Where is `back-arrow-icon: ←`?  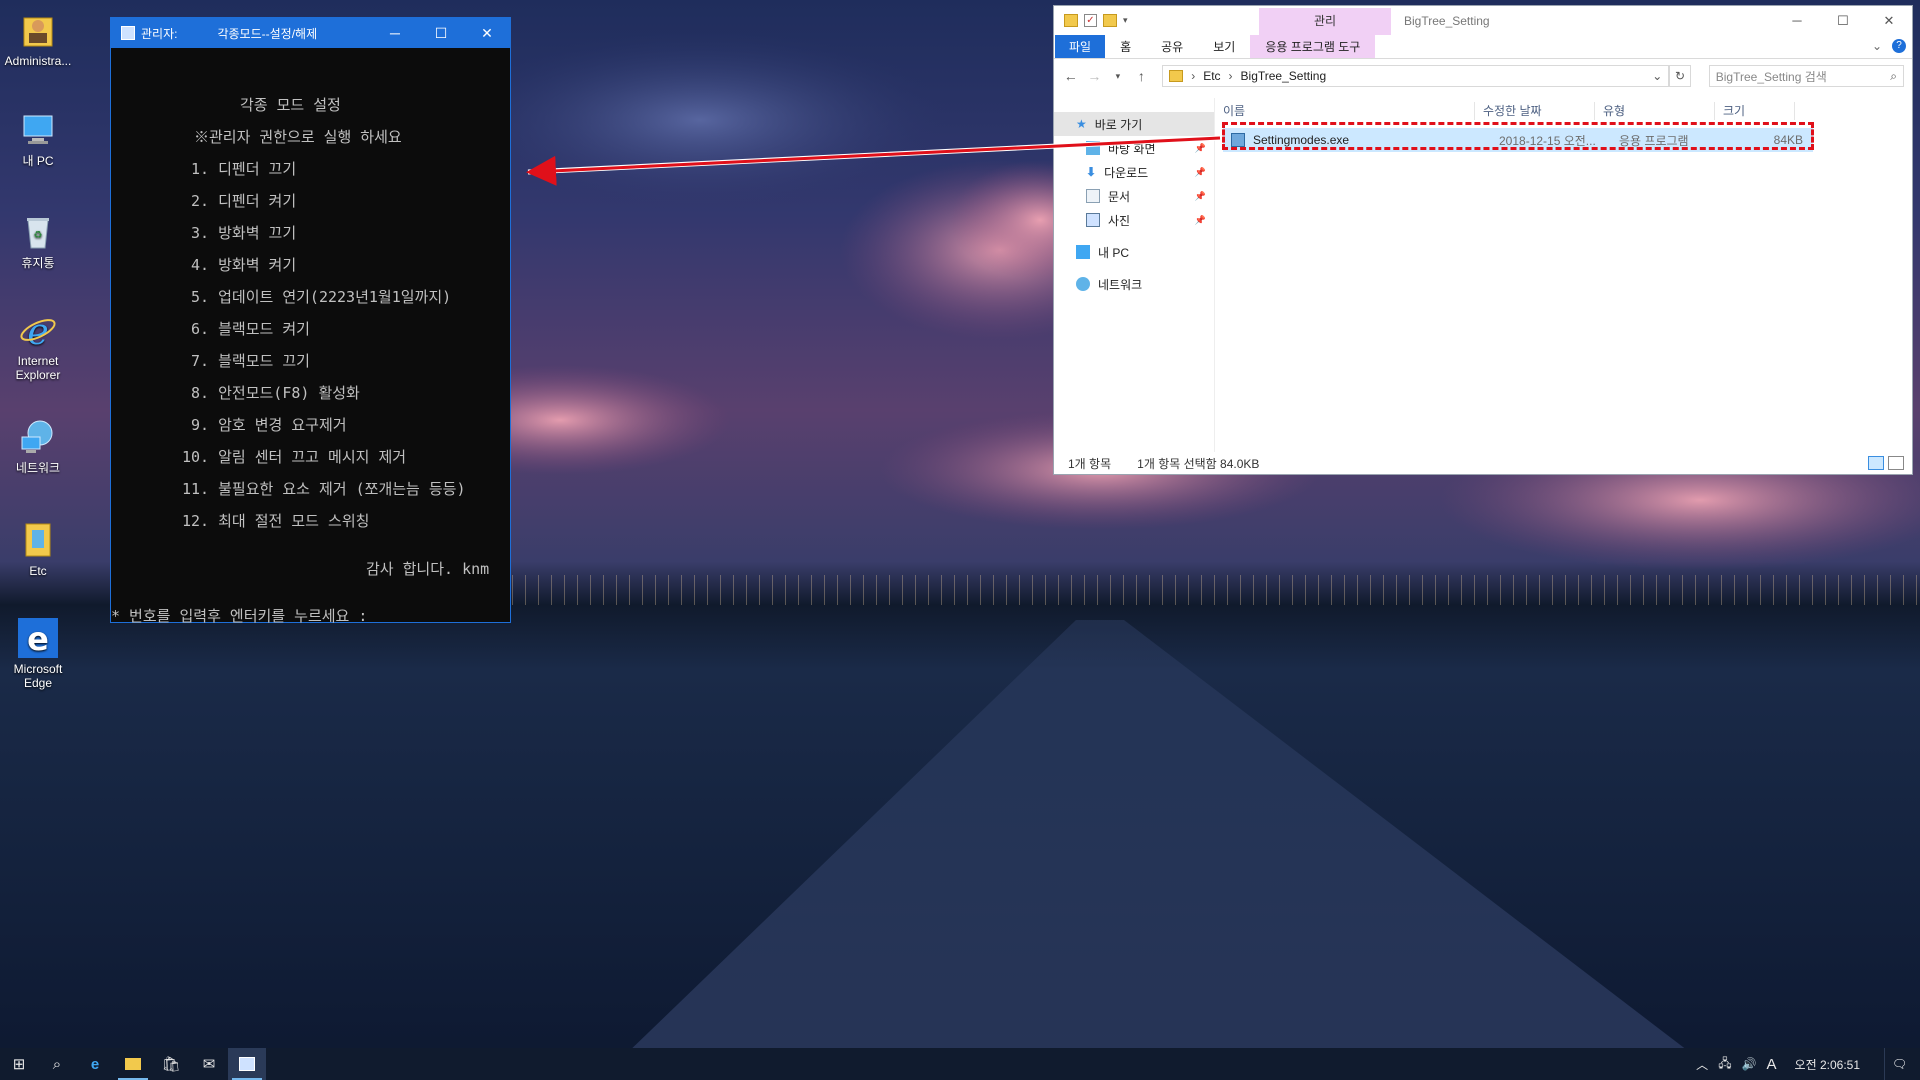
back-arrow-icon: ← is located at coordinates (1071, 76).